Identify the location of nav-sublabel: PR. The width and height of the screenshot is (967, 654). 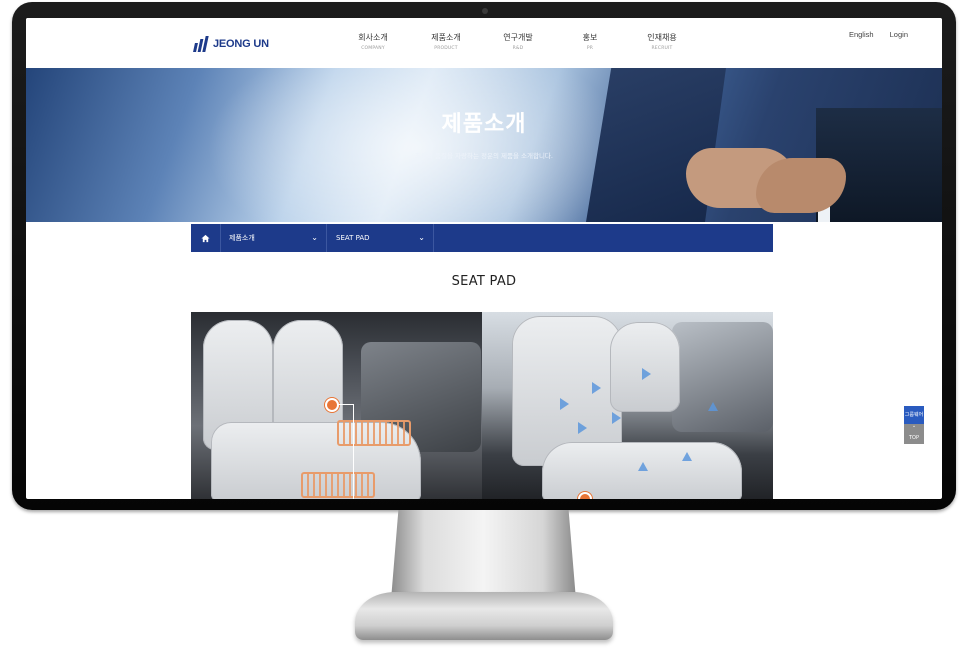
(590, 48).